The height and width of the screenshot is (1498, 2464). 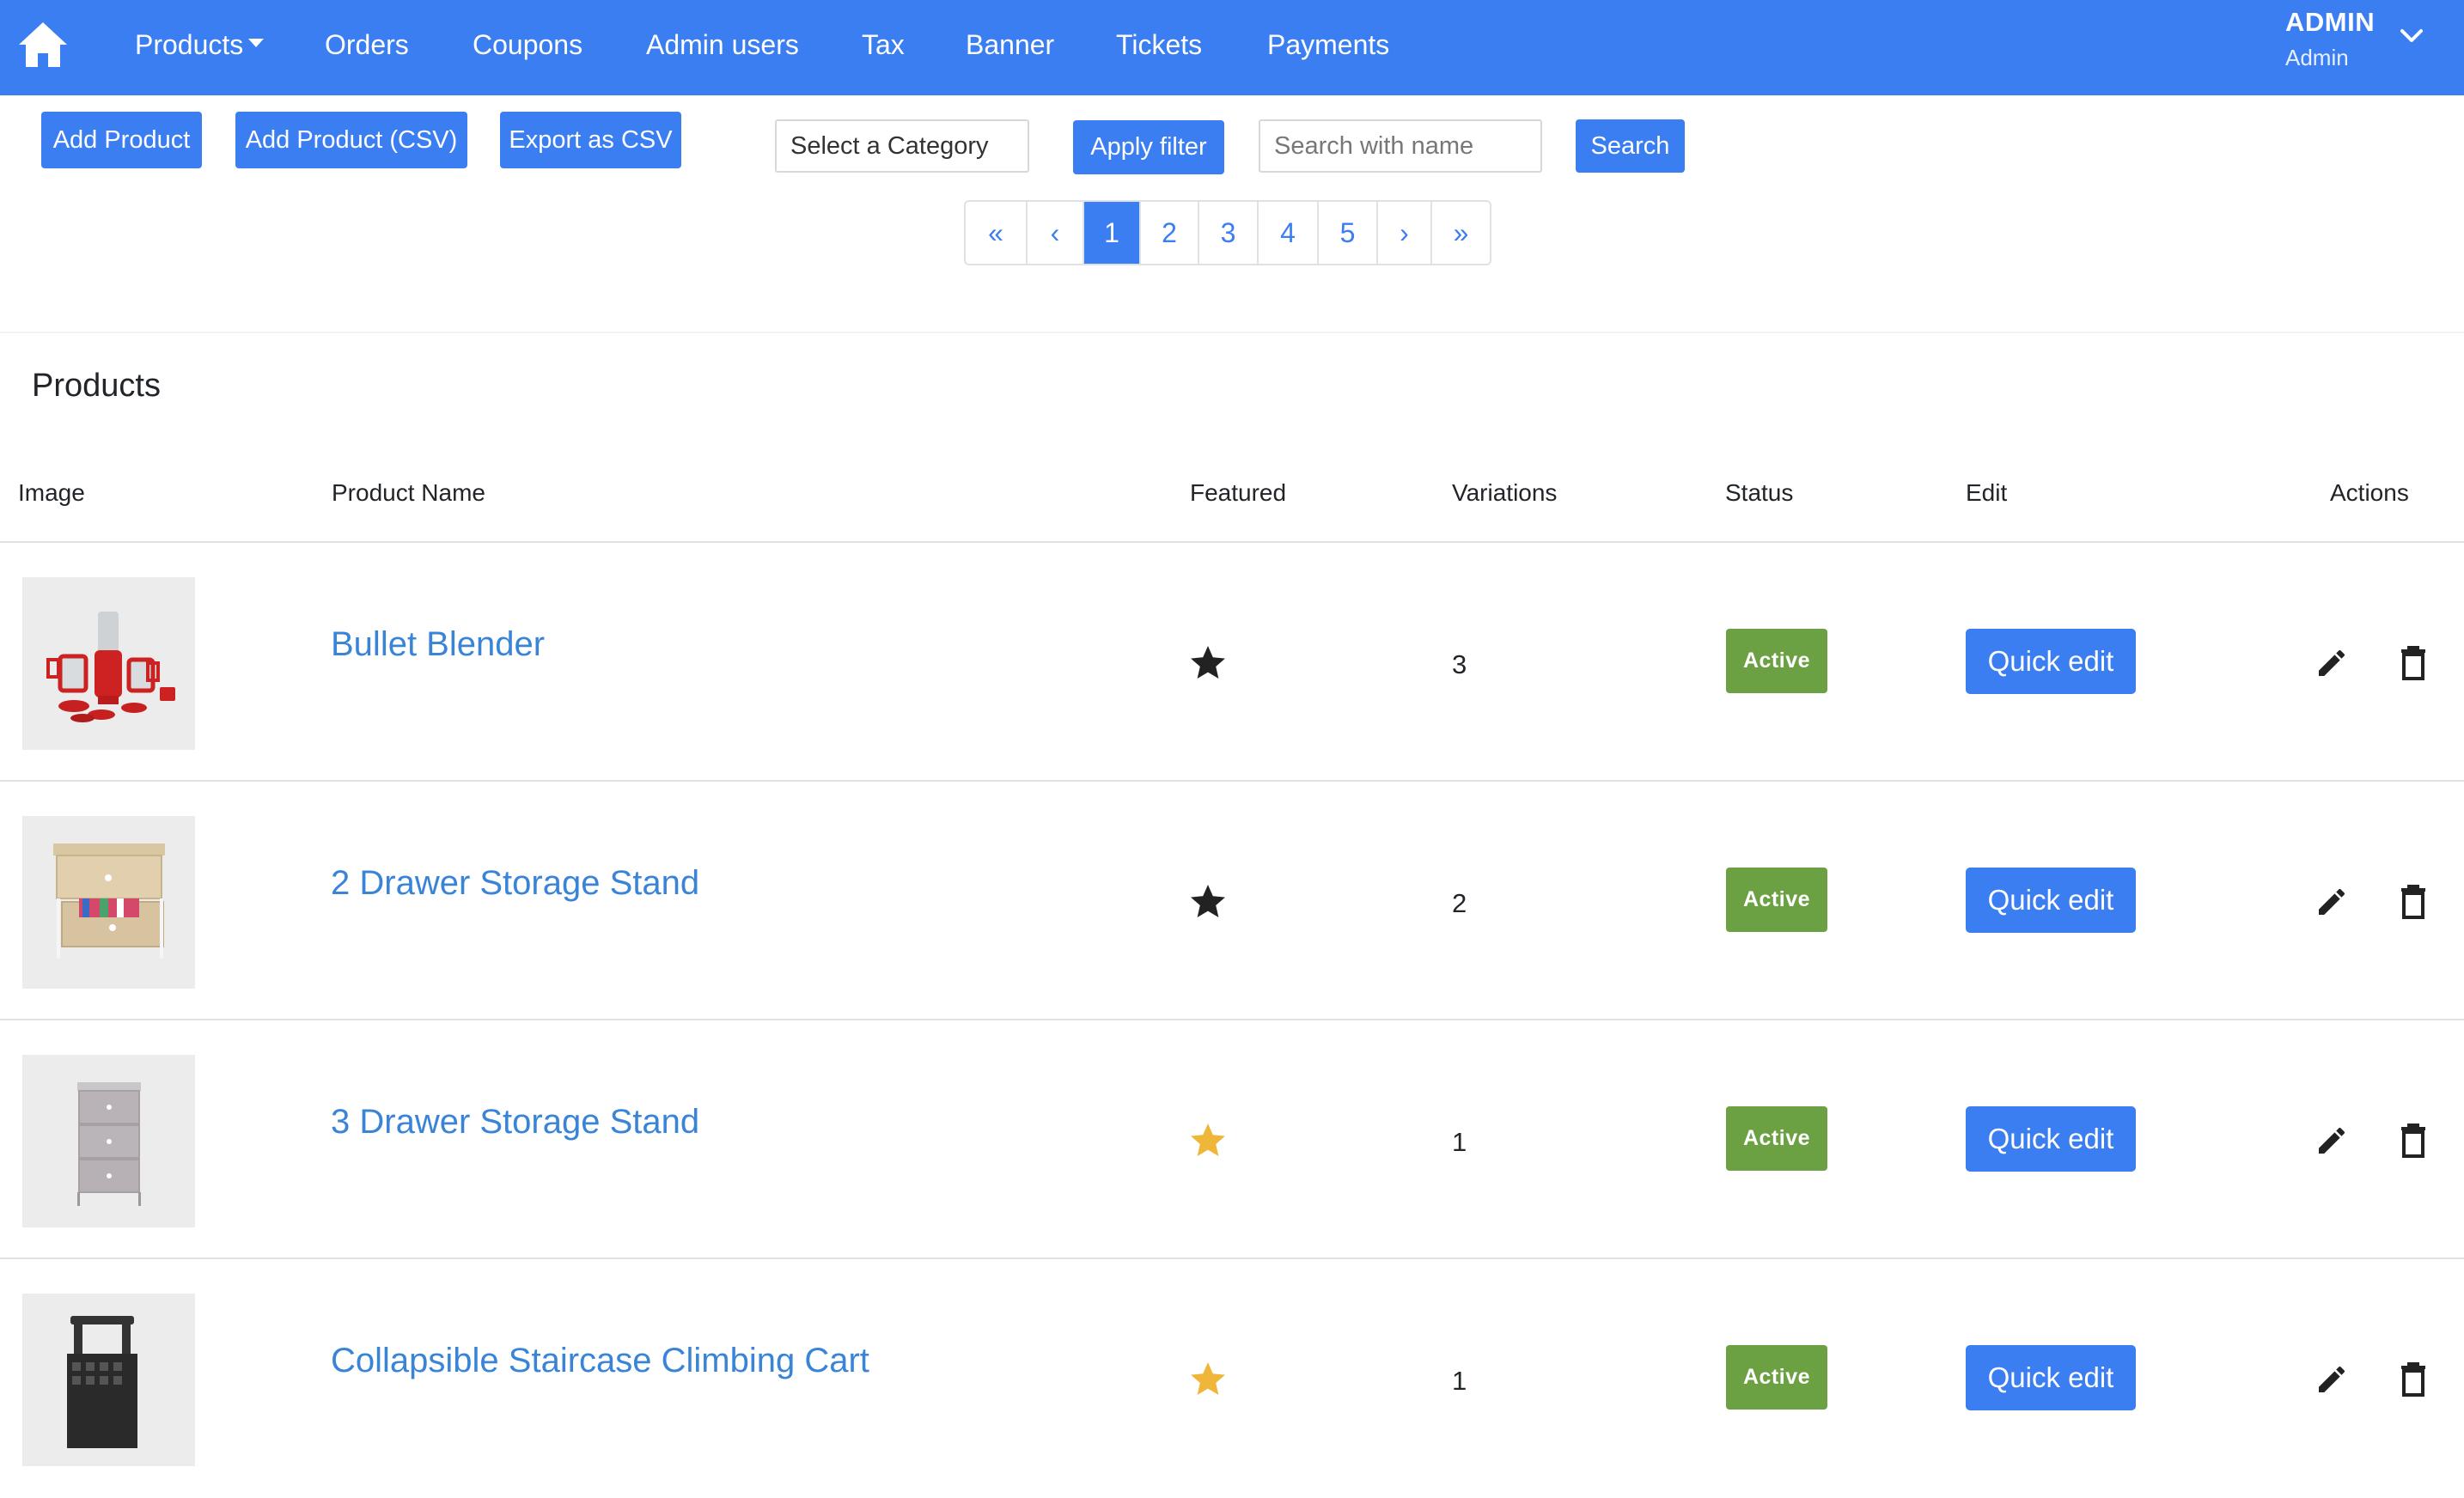 I want to click on page-title: Products, so click(x=96, y=386).